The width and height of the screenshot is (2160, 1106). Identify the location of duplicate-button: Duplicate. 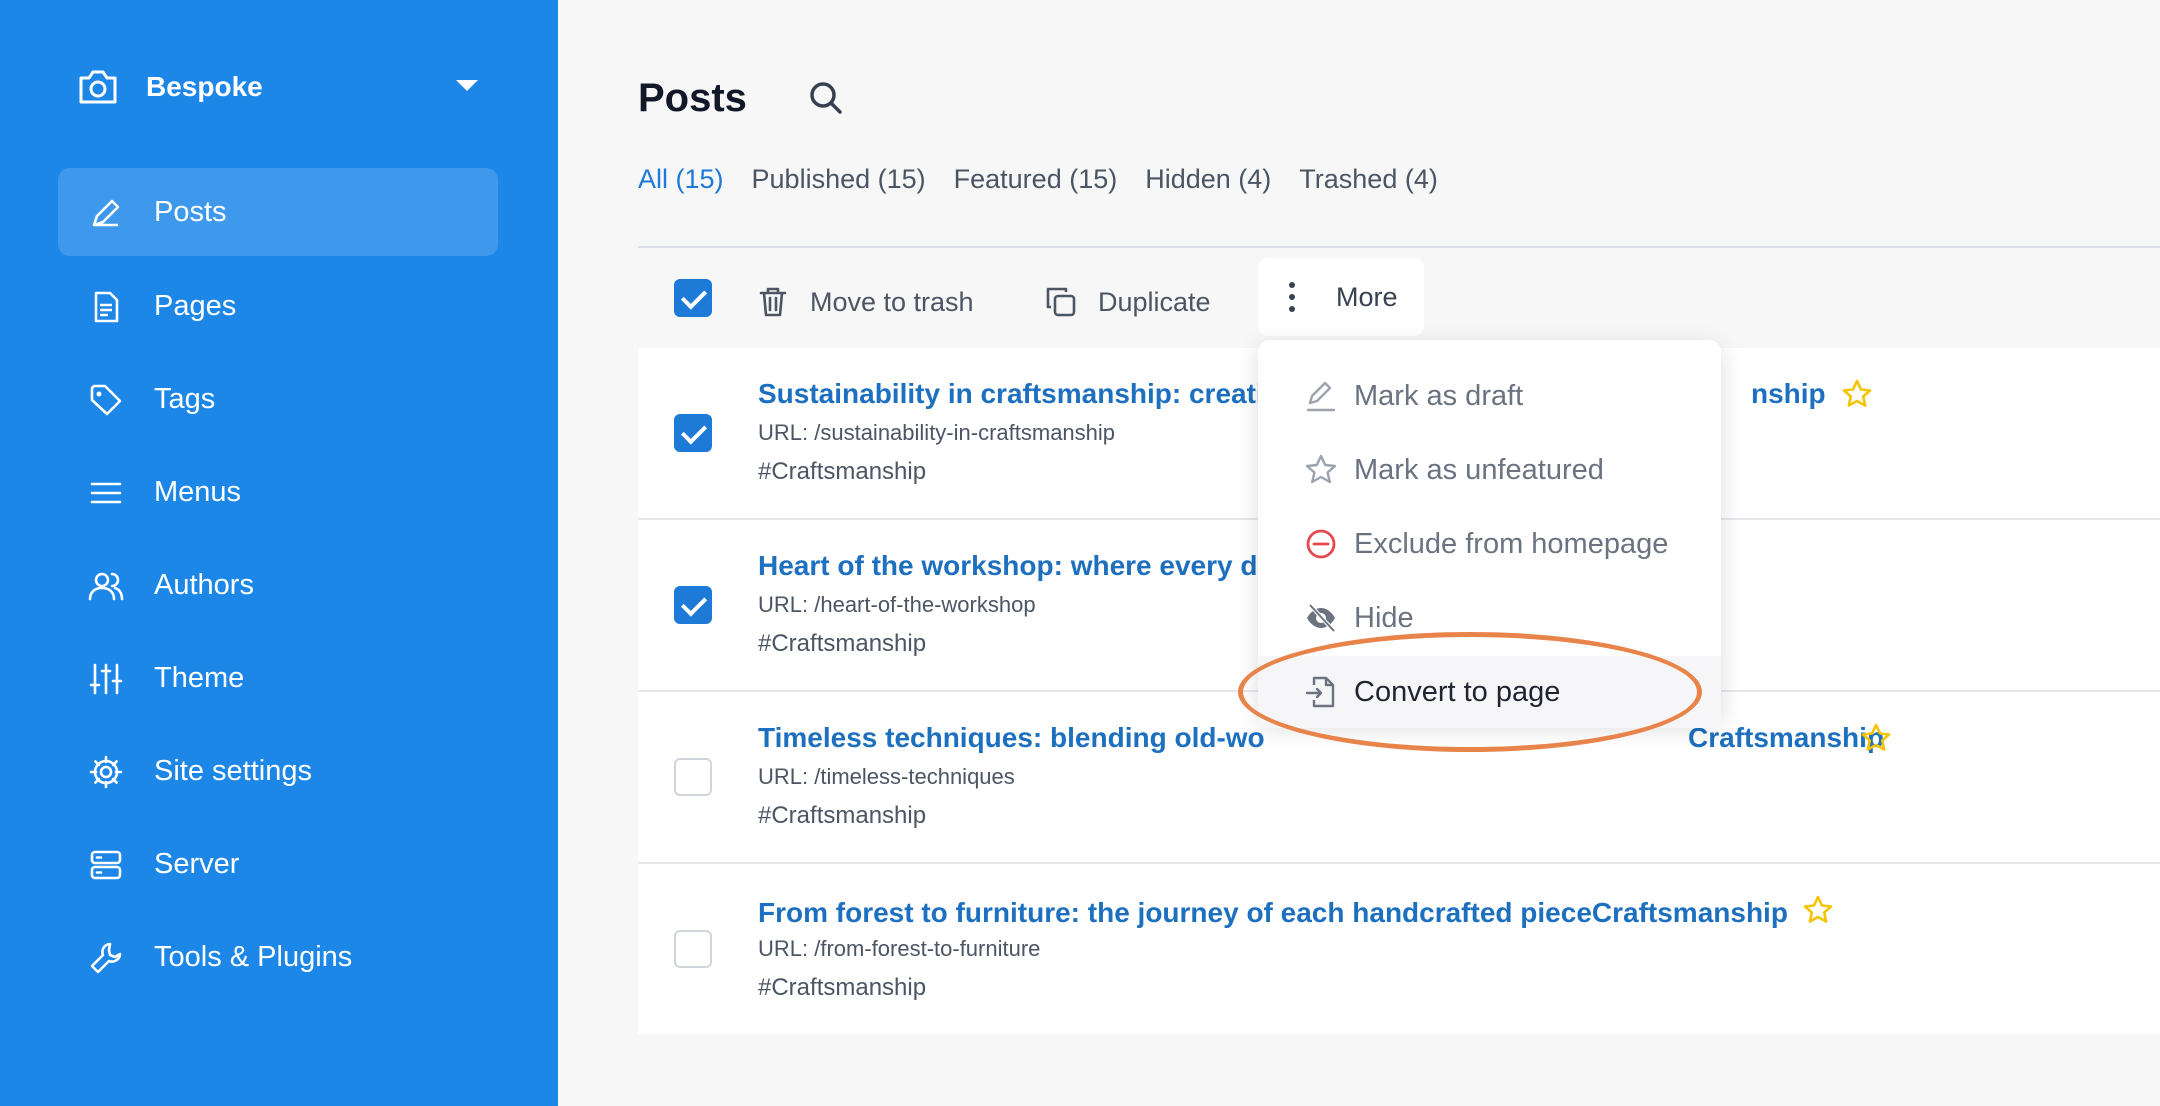
(1127, 302).